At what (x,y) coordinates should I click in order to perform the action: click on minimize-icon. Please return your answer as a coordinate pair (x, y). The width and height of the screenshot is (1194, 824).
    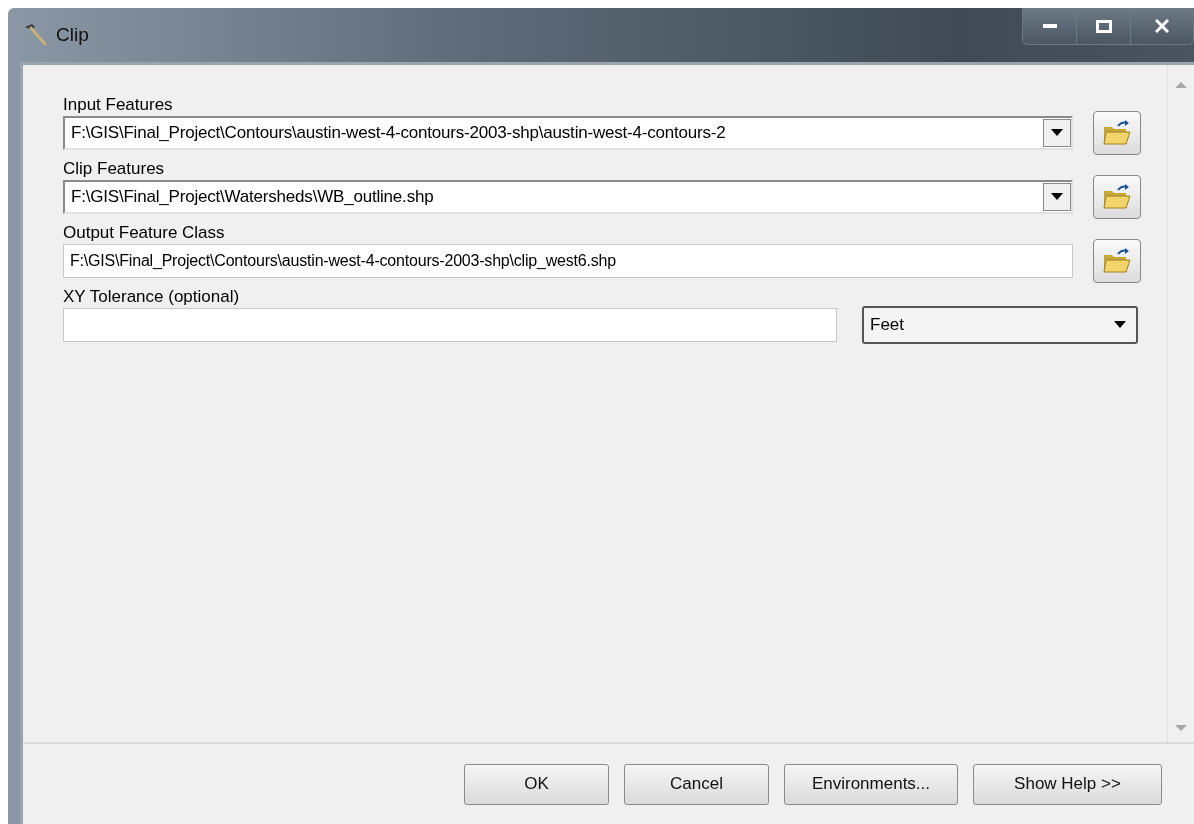
    Looking at the image, I should click on (1049, 26).